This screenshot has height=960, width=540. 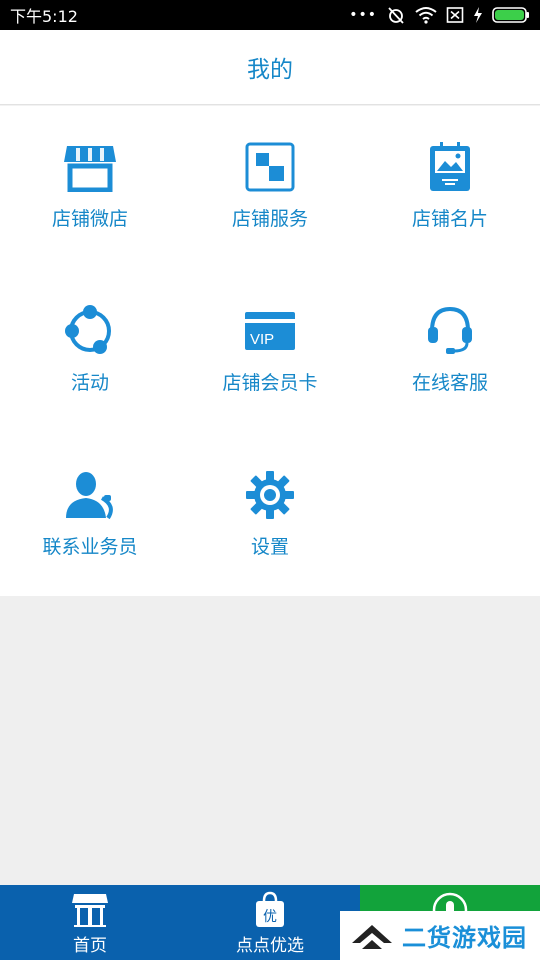 I want to click on menu-item-store-card: 店铺名片, so click(x=450, y=188).